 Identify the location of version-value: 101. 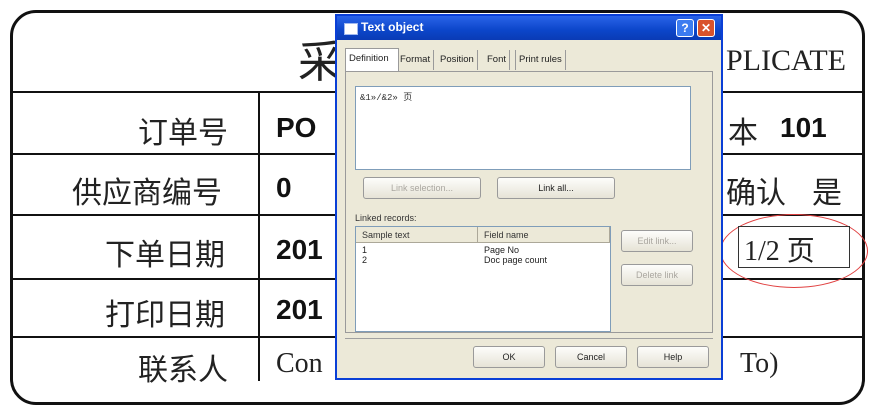
(803, 127).